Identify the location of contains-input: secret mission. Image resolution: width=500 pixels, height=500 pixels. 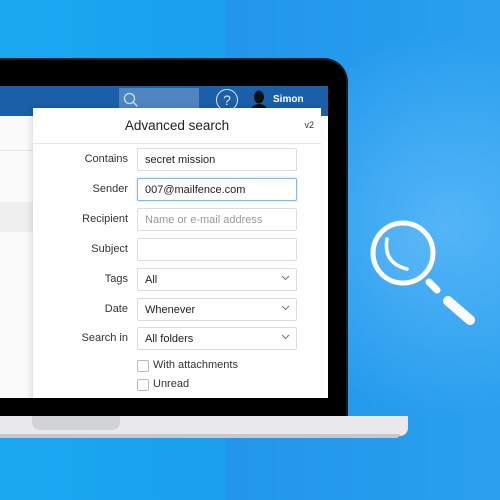
(217, 159).